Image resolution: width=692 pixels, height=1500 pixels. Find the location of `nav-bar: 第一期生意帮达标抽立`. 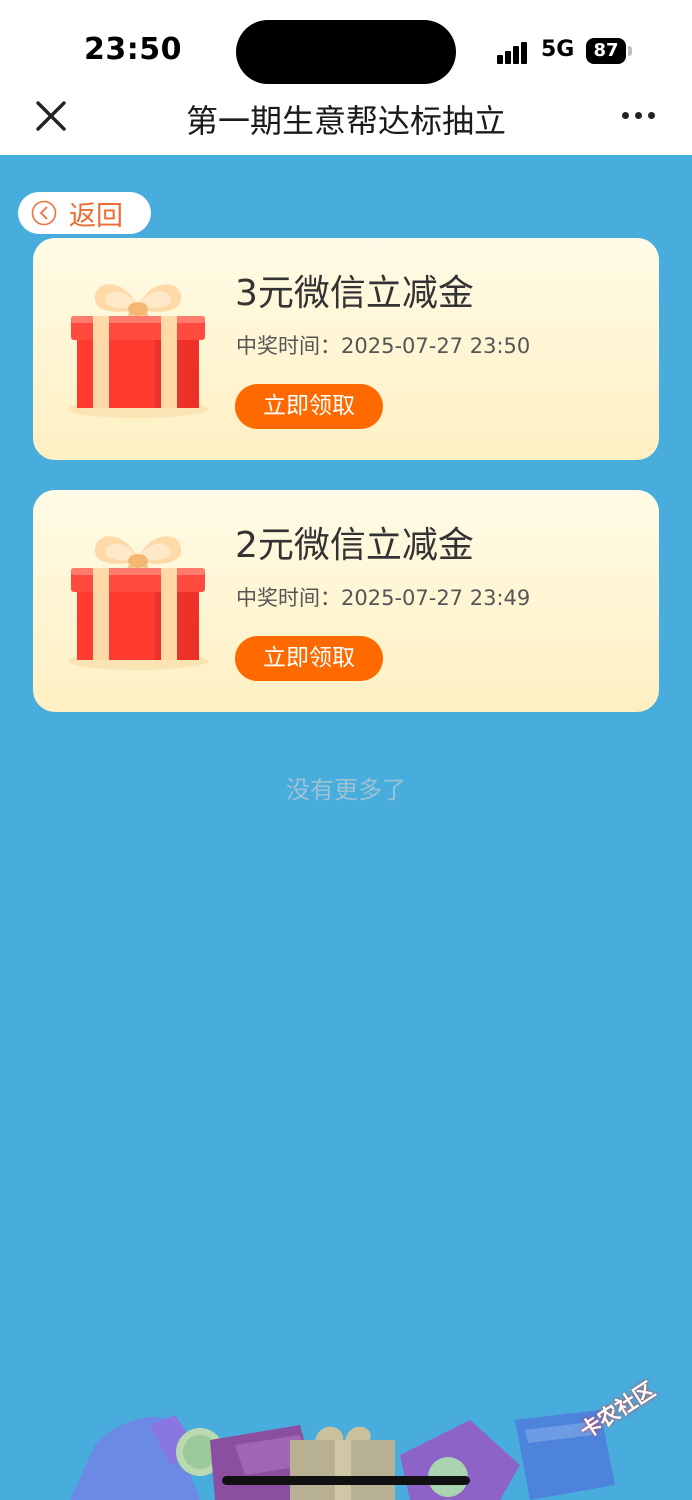

nav-bar: 第一期生意帮达标抽立 is located at coordinates (346, 122).